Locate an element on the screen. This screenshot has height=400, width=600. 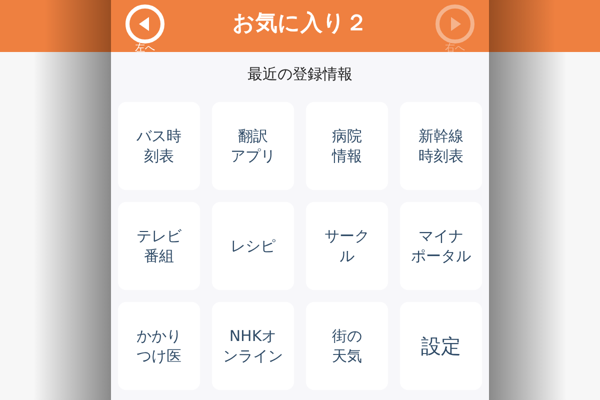
shortcut-tile: 翻訳アプリ is located at coordinates (253, 146).